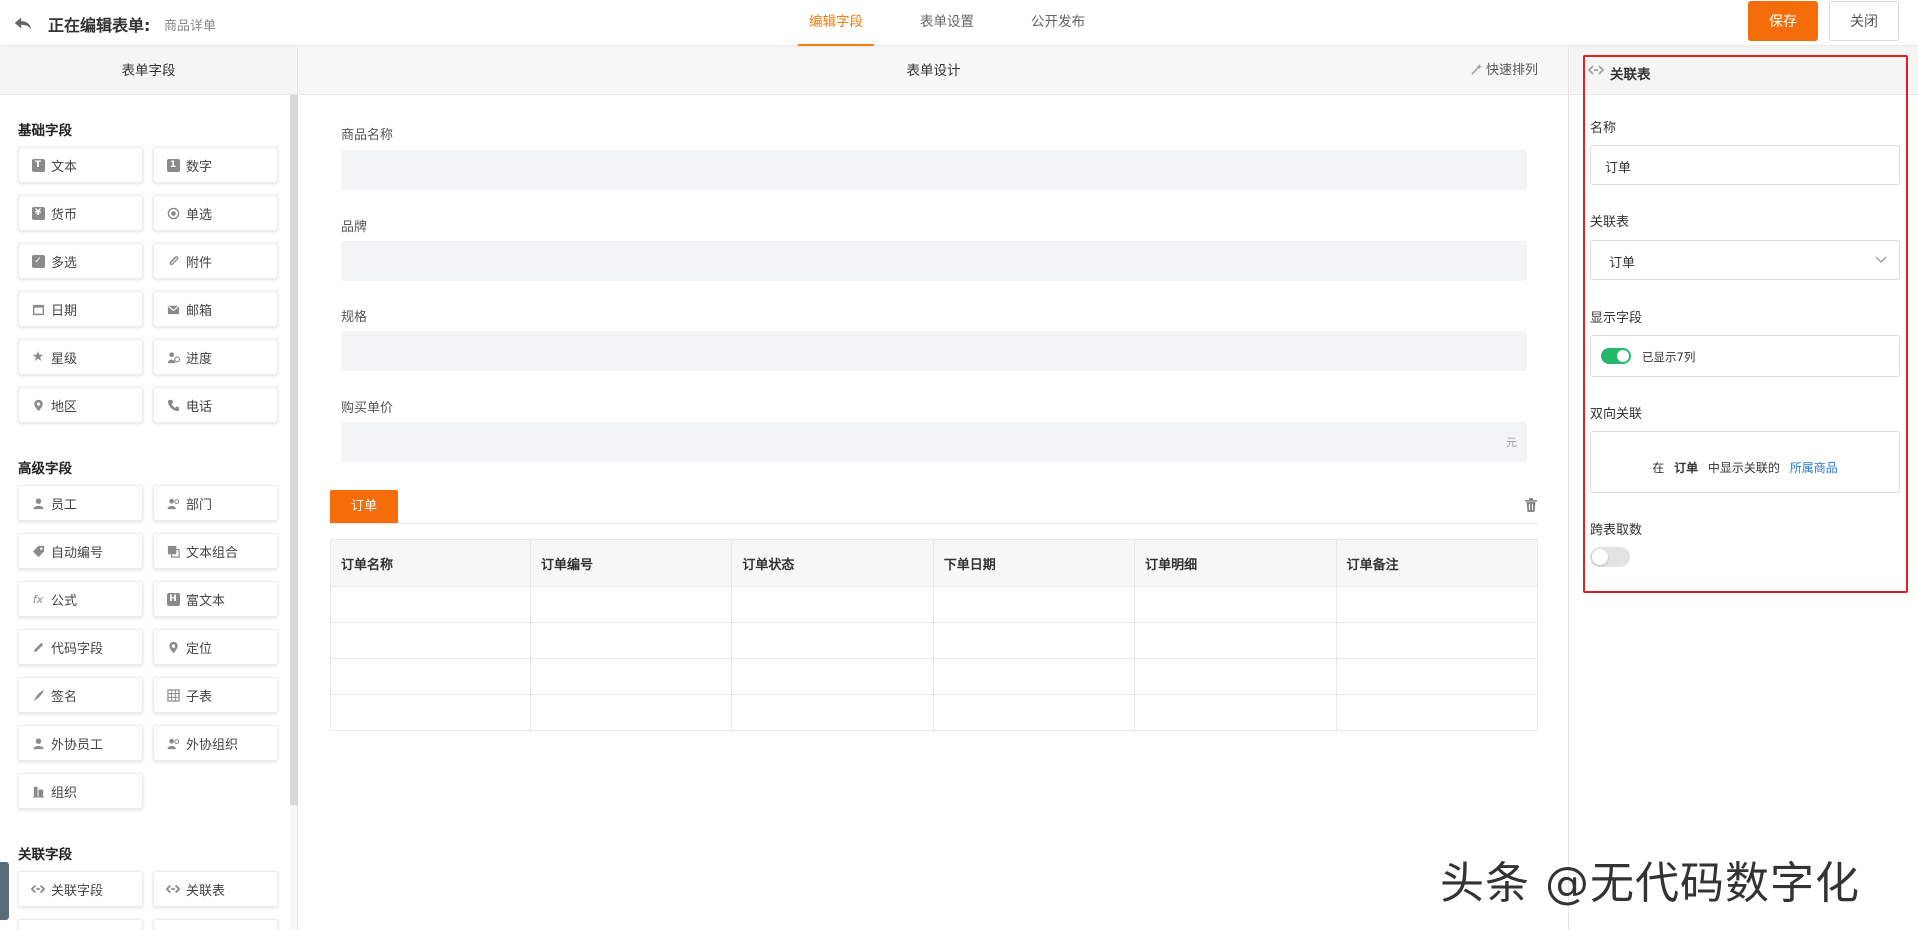  I want to click on field-item-department: 部门, so click(215, 503).